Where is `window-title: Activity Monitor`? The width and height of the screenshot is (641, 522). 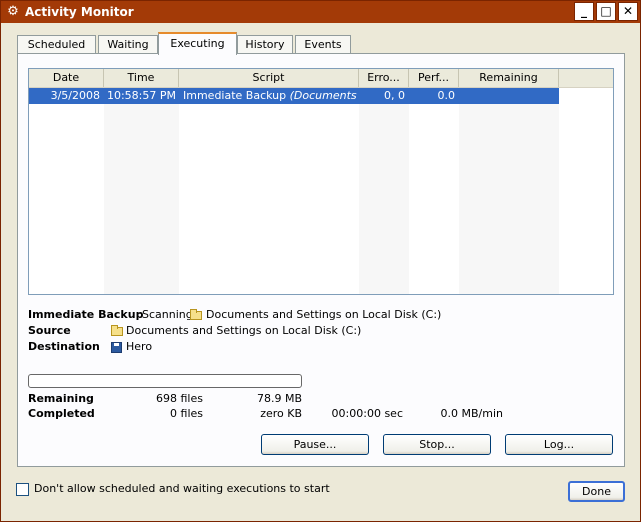
window-title: Activity Monitor is located at coordinates (79, 12).